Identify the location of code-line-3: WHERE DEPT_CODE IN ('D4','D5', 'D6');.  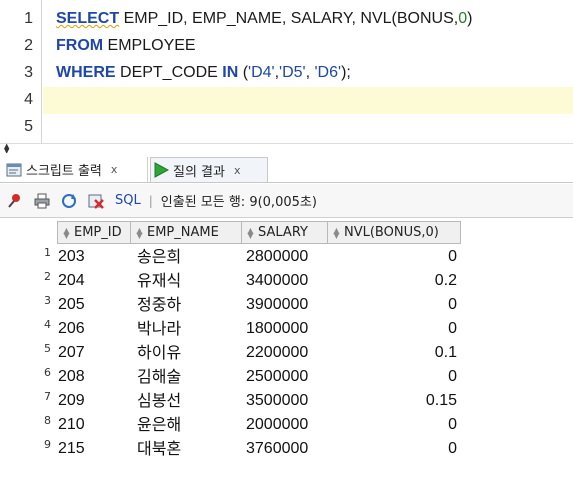
(203, 73).